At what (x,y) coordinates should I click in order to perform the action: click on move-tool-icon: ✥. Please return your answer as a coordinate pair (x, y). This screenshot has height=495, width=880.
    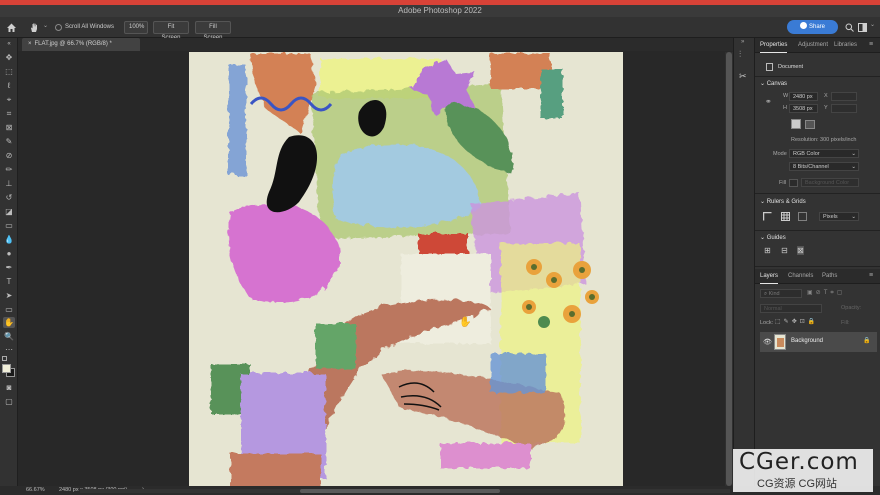
    Looking at the image, I should click on (9, 57).